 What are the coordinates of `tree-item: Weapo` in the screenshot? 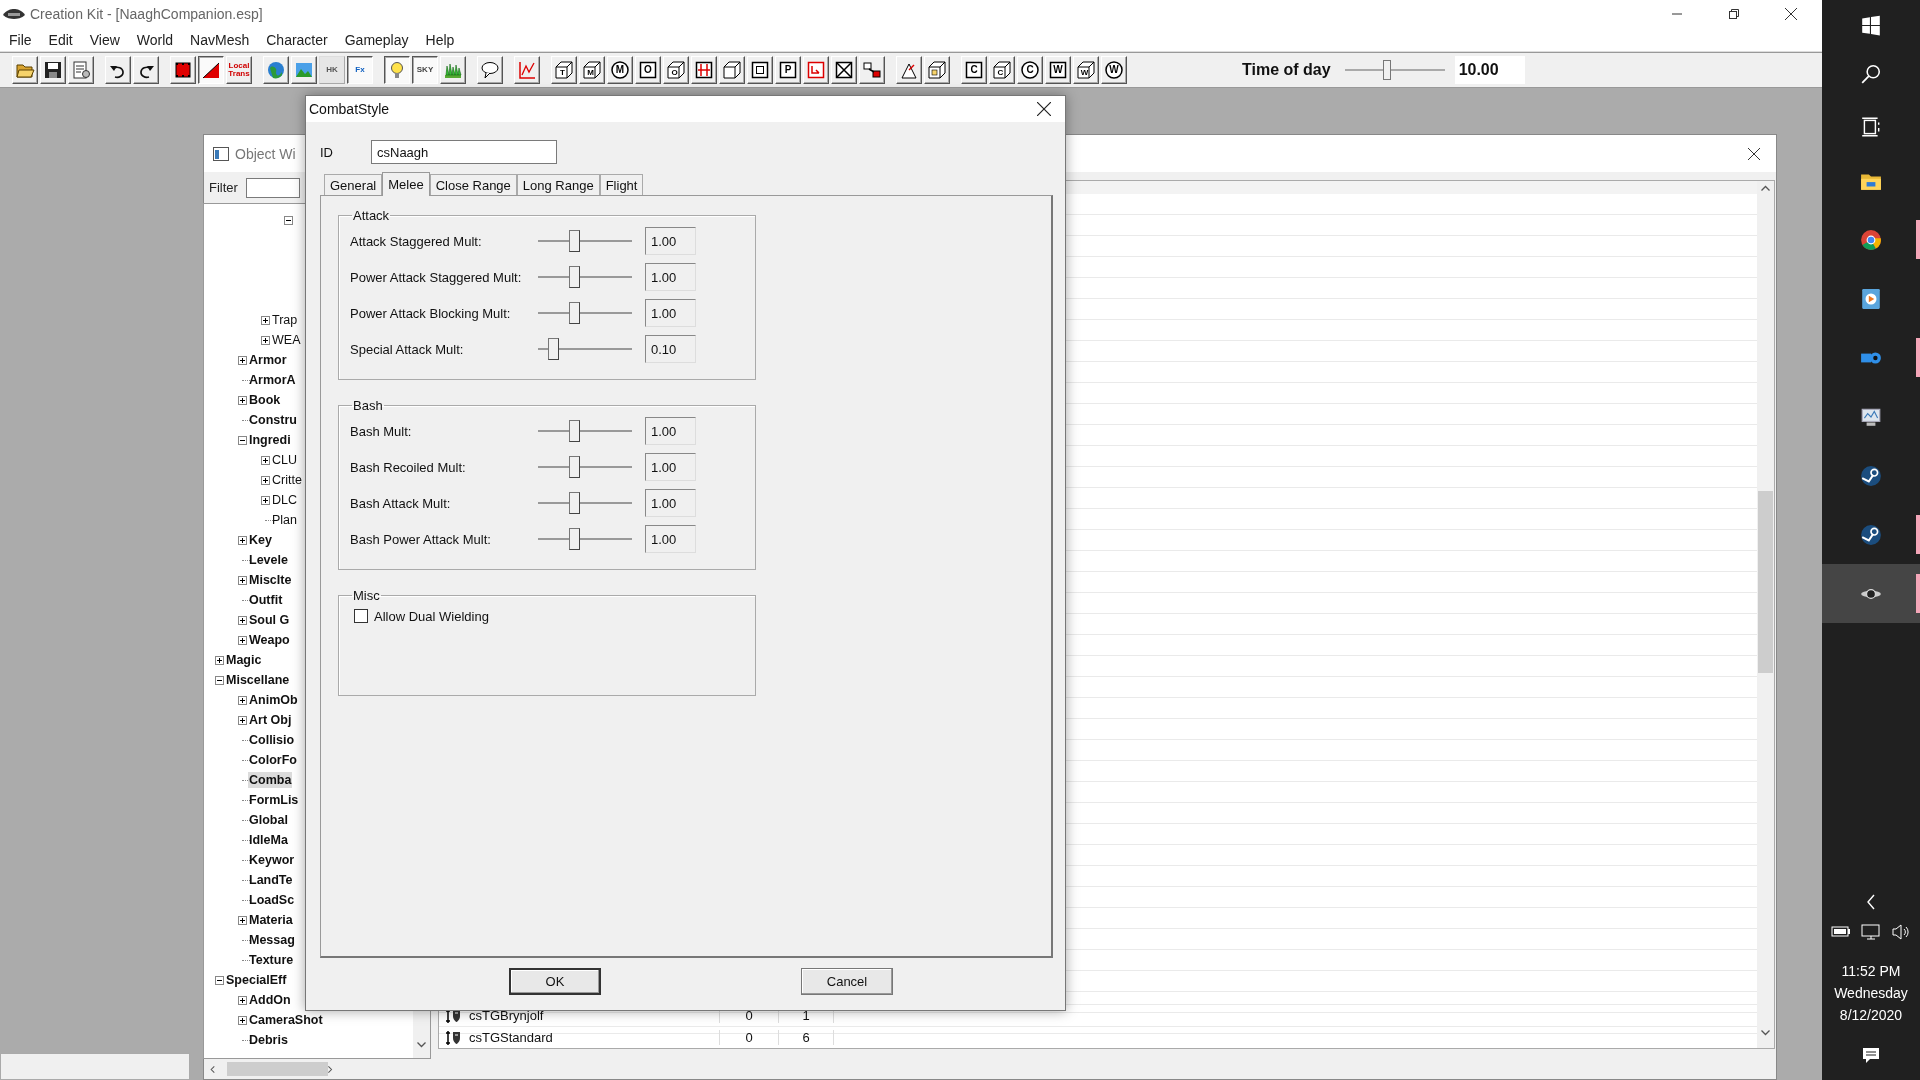 It's located at (269, 640).